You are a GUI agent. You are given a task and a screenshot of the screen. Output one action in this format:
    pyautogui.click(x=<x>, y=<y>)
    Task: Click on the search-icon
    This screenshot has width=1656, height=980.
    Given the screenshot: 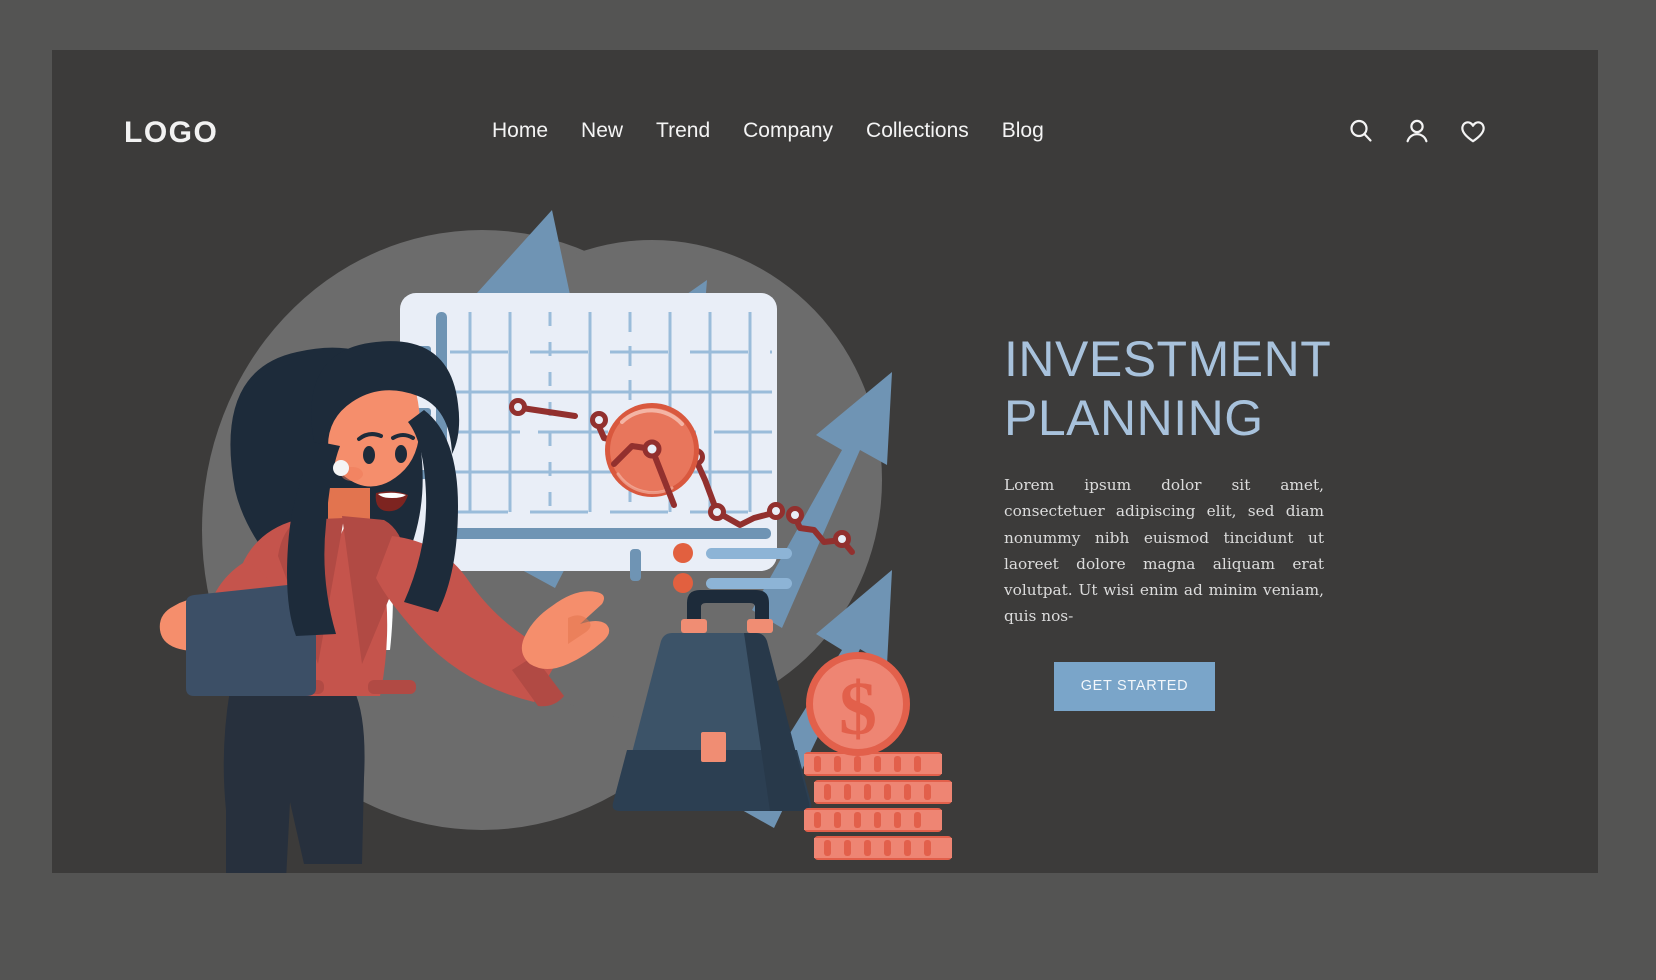 What is the action you would take?
    pyautogui.click(x=1361, y=131)
    